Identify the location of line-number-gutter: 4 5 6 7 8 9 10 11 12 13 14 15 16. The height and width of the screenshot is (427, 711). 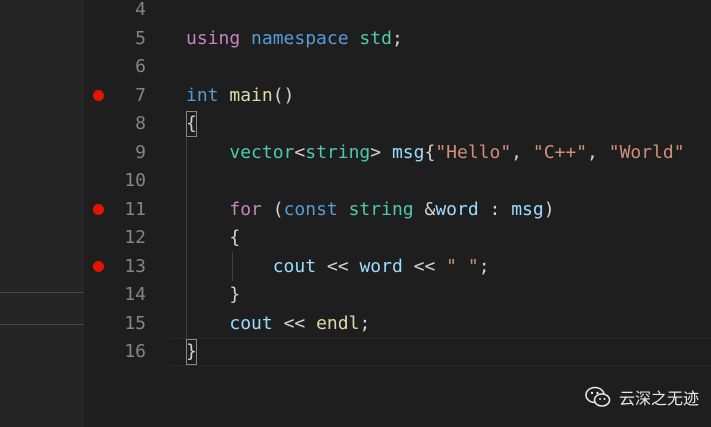
(127, 213).